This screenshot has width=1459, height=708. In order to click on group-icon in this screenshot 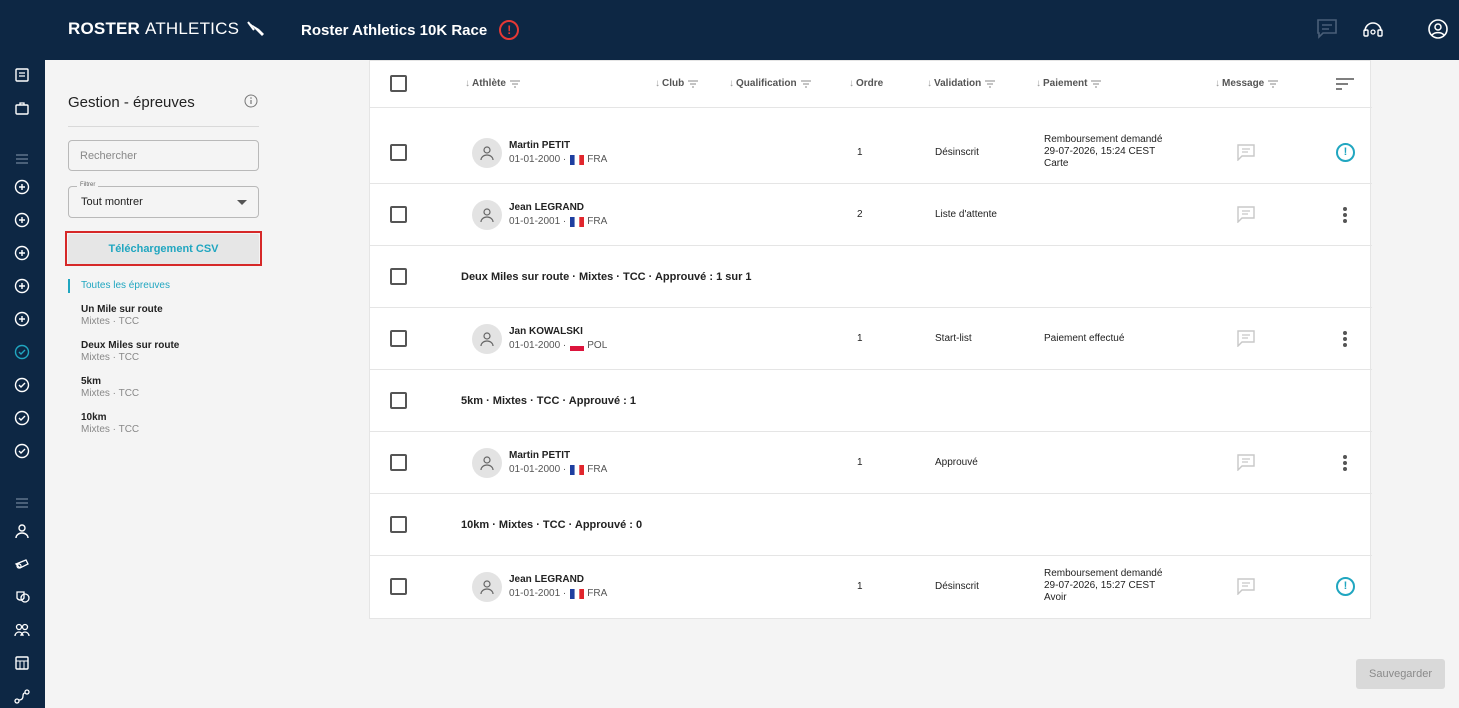, I will do `click(22, 630)`.